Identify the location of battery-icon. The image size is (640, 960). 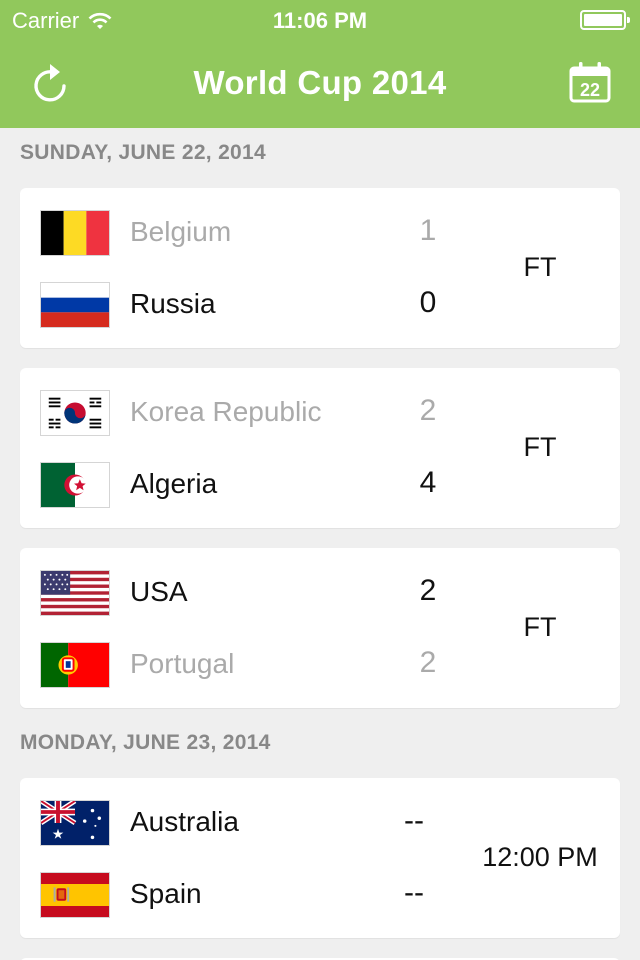
(605, 20).